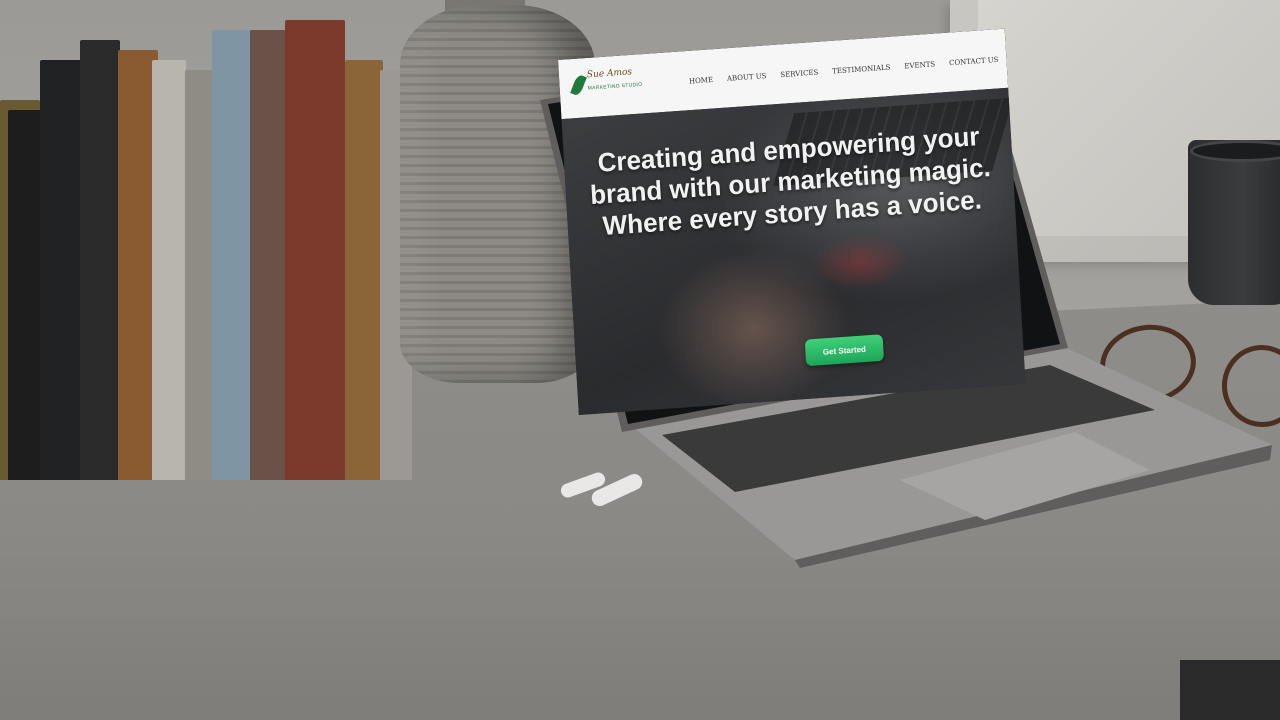 The image size is (1280, 720). Describe the element at coordinates (919, 65) in the screenshot. I see `nav-events: EVENTS` at that location.